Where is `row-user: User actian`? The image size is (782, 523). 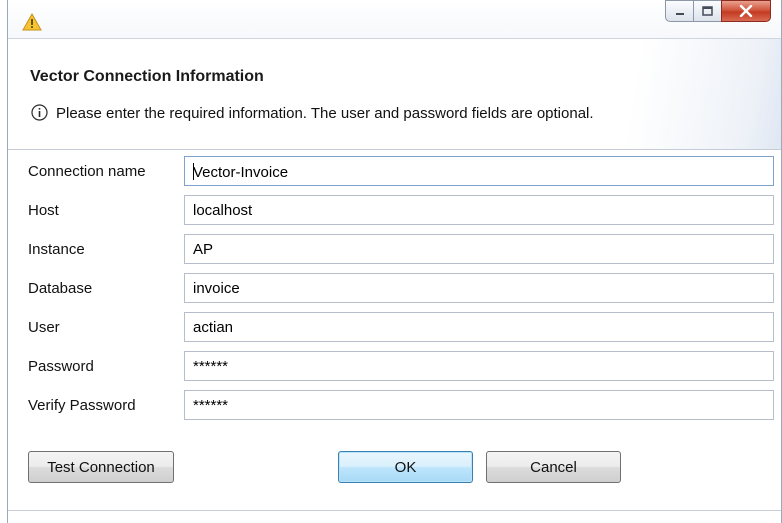
row-user: User actian is located at coordinates (394, 328).